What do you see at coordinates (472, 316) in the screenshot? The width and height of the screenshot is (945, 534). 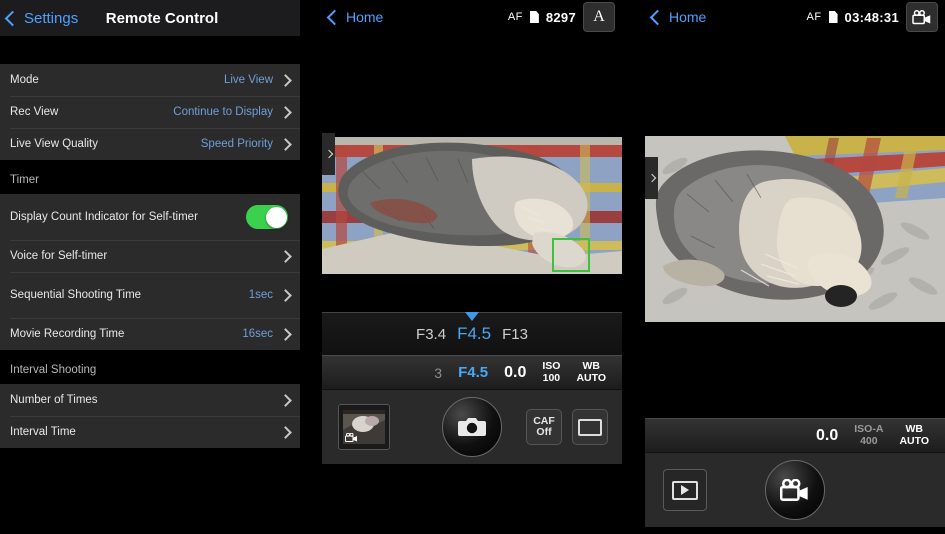 I see `aperture-selection-caret` at bounding box center [472, 316].